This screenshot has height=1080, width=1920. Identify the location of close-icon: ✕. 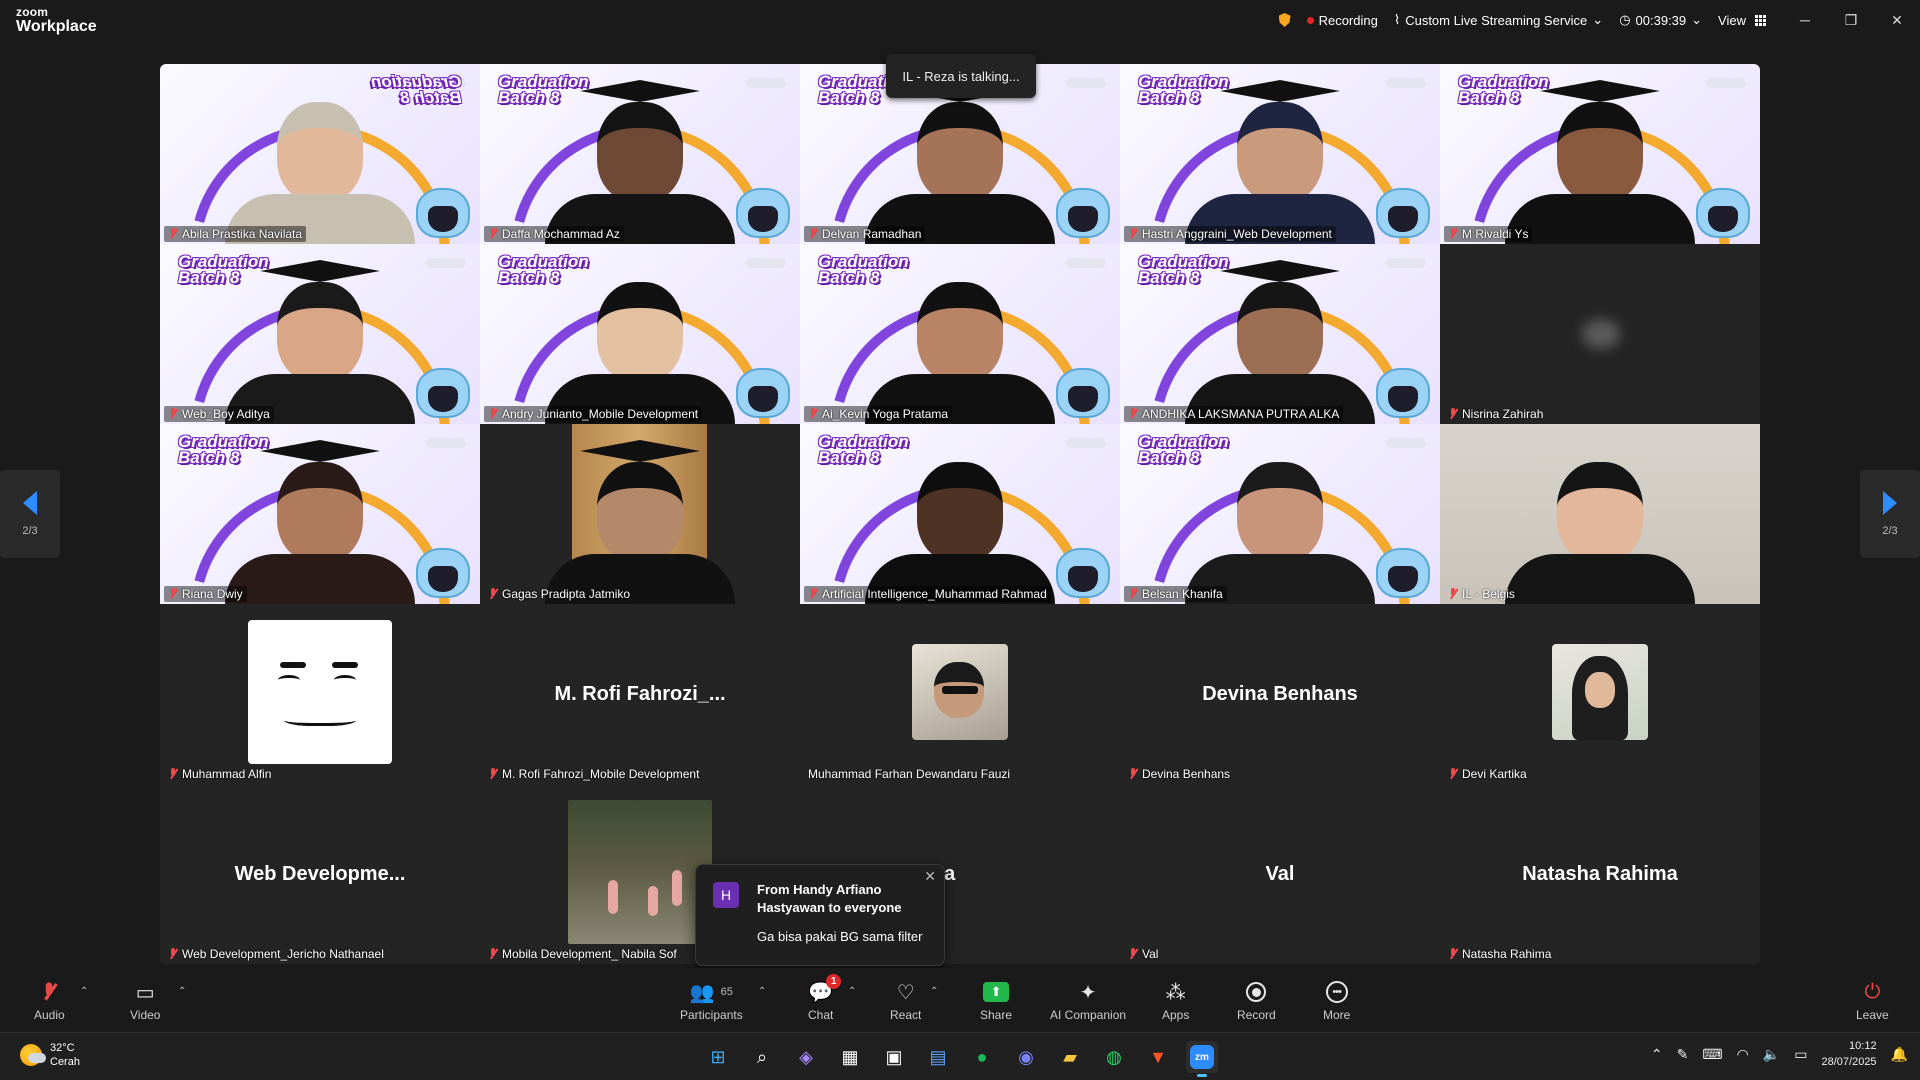
(930, 876).